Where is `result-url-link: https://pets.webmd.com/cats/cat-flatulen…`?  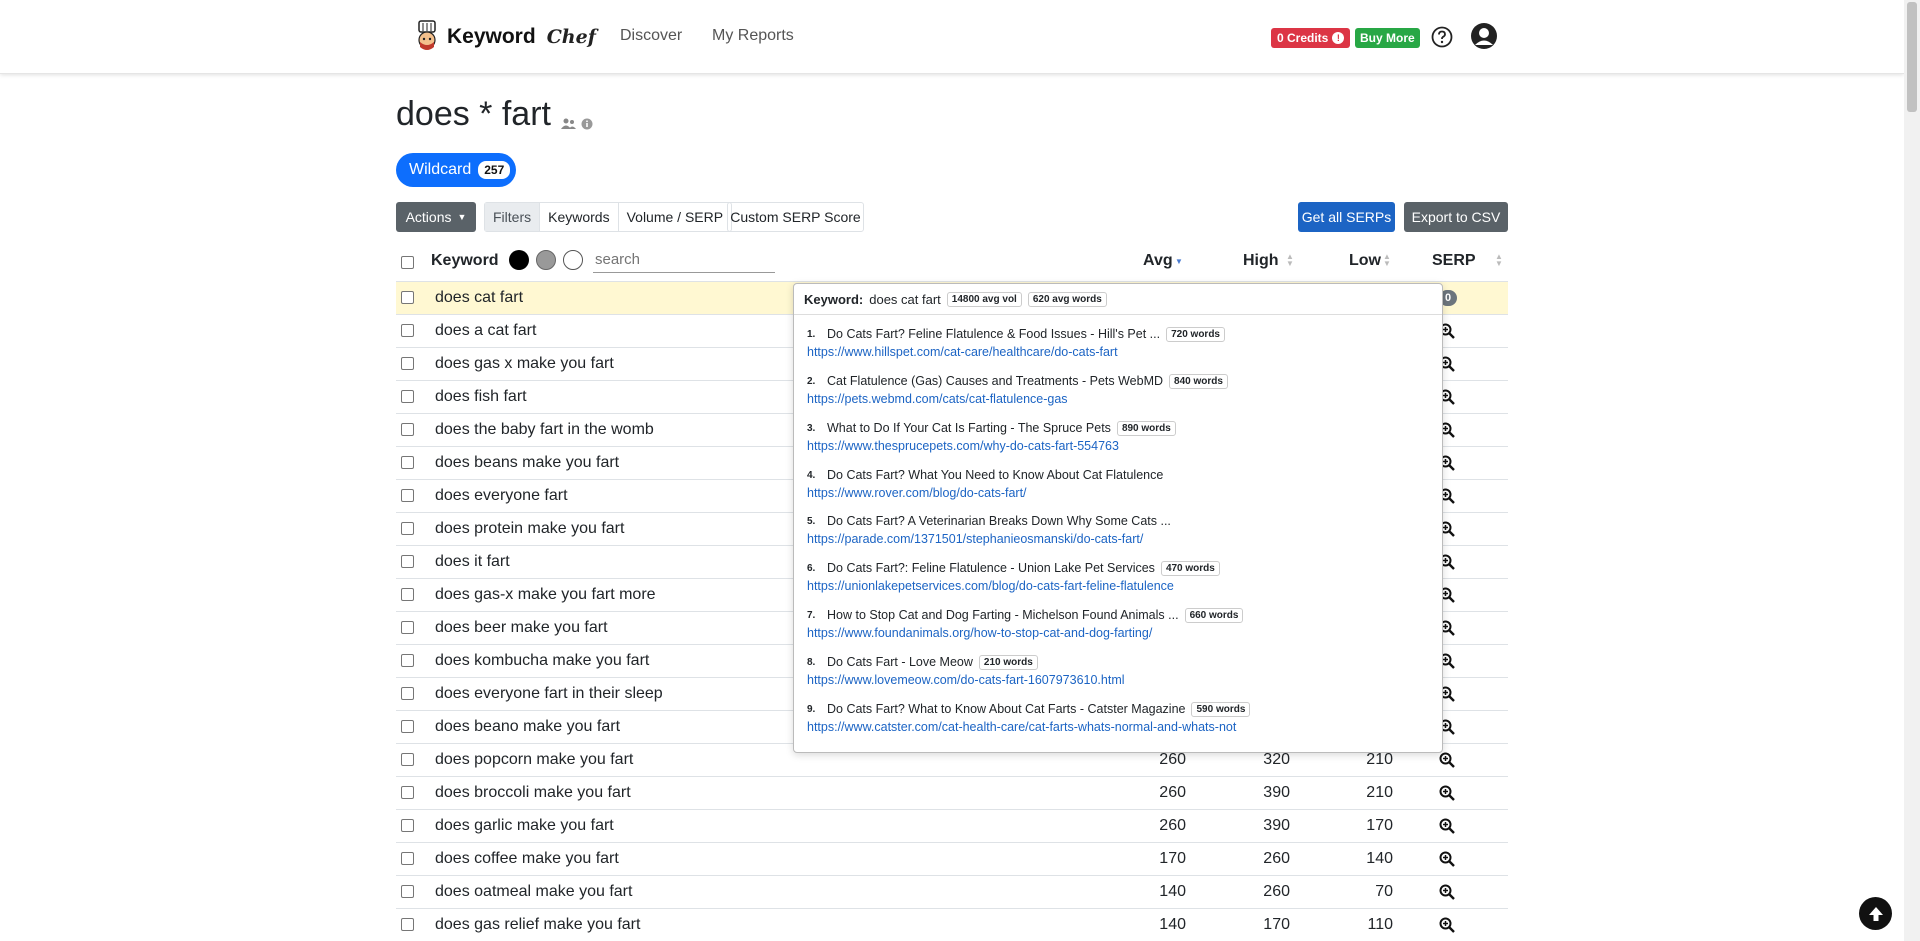
result-url-link: https://pets.webmd.com/cats/cat-flatulen… is located at coordinates (937, 399).